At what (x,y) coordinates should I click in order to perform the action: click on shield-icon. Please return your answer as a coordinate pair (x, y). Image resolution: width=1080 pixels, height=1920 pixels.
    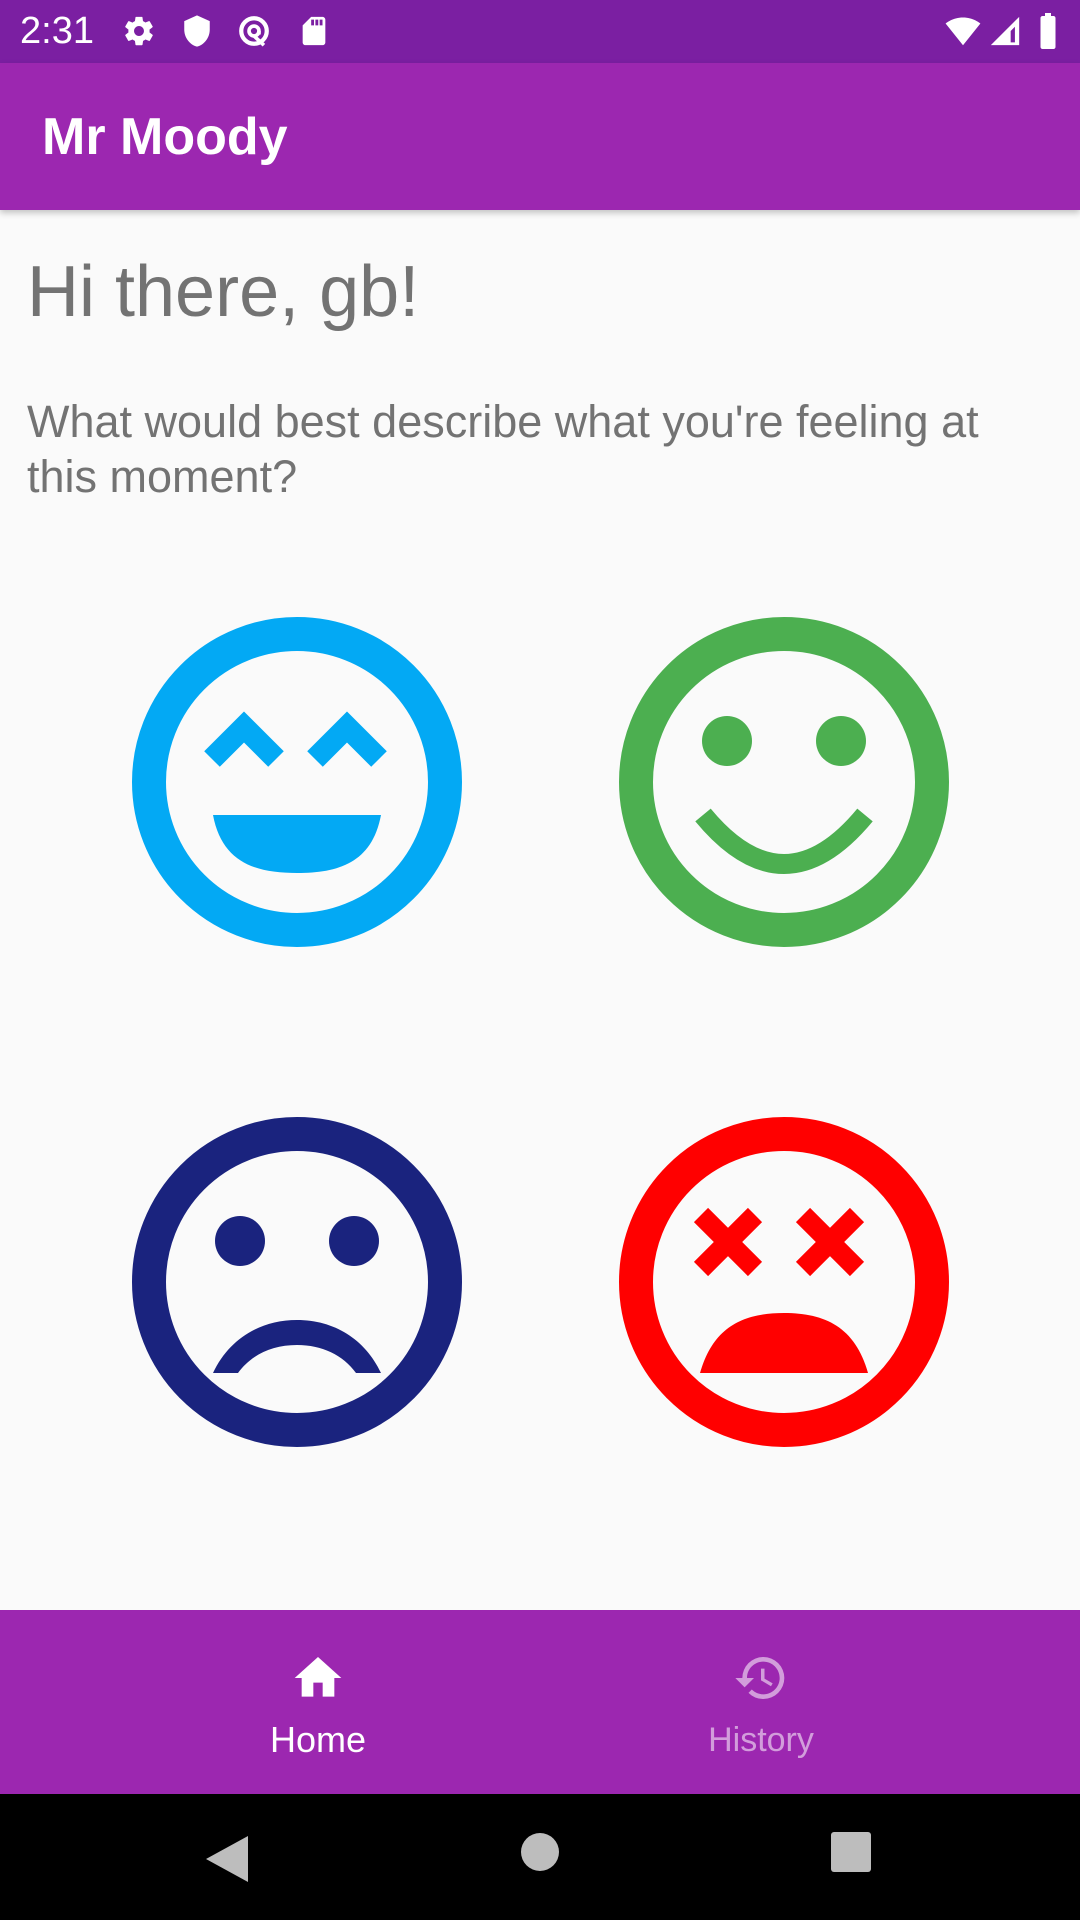
    Looking at the image, I should click on (197, 31).